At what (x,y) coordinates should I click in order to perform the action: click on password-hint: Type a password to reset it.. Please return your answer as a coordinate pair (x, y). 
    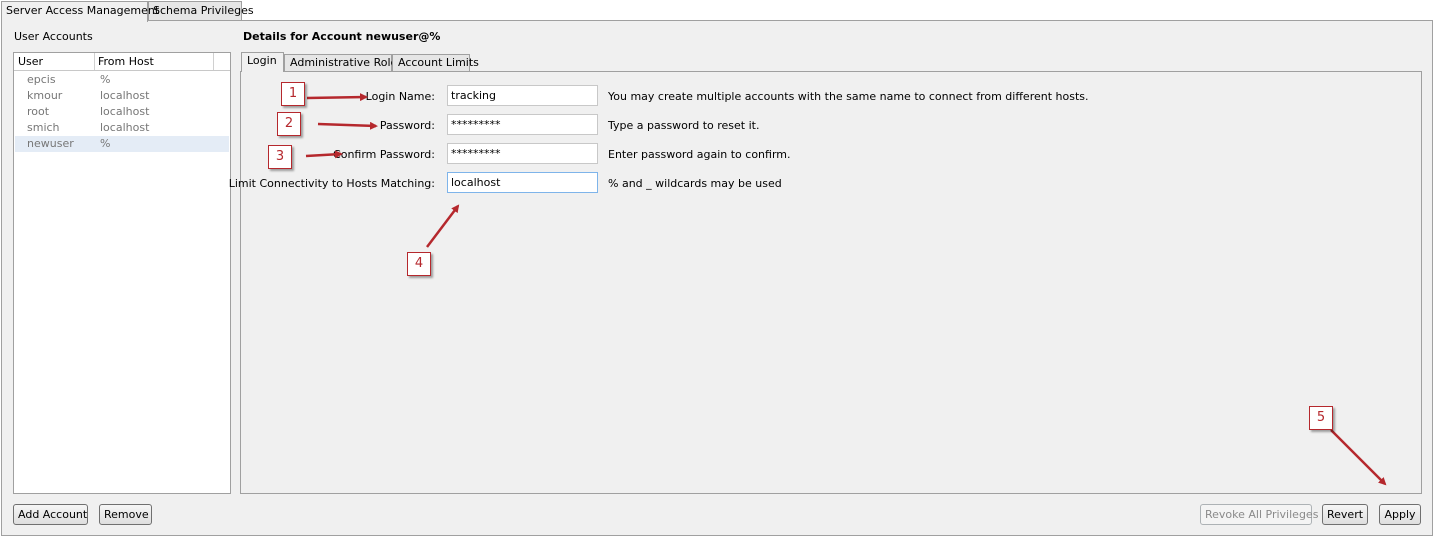
    Looking at the image, I should click on (684, 125).